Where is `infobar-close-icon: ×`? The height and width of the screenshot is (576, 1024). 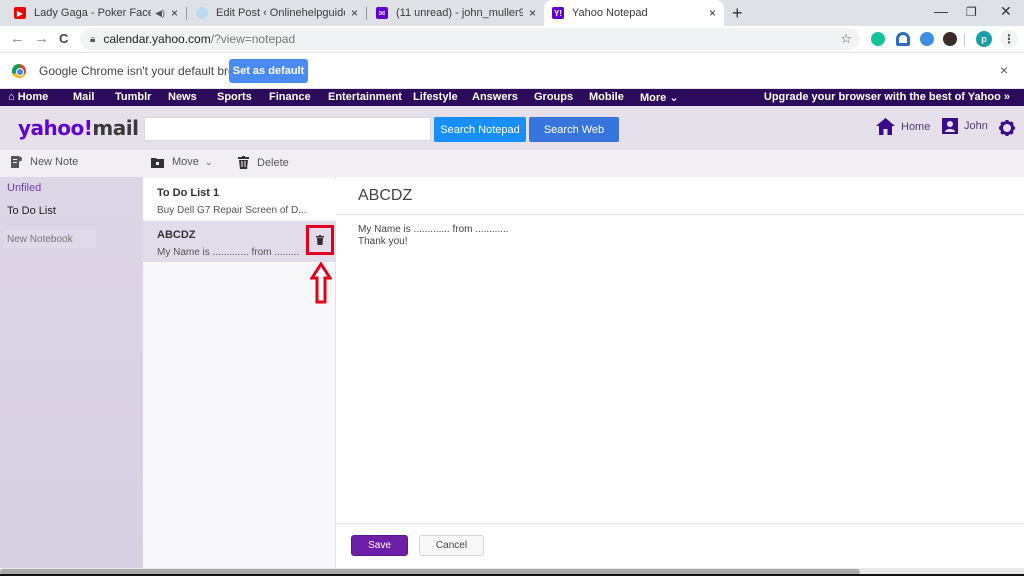 infobar-close-icon: × is located at coordinates (1004, 70).